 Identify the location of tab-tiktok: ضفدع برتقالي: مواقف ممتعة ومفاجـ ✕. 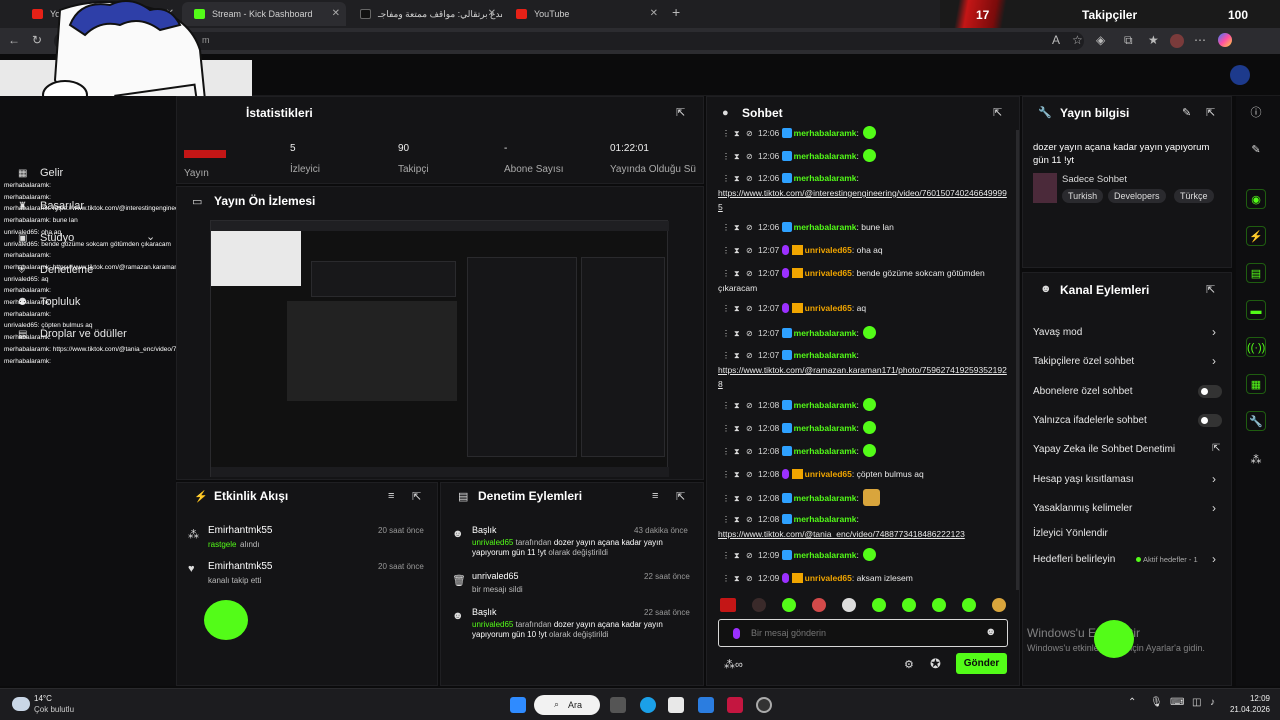
(425, 14).